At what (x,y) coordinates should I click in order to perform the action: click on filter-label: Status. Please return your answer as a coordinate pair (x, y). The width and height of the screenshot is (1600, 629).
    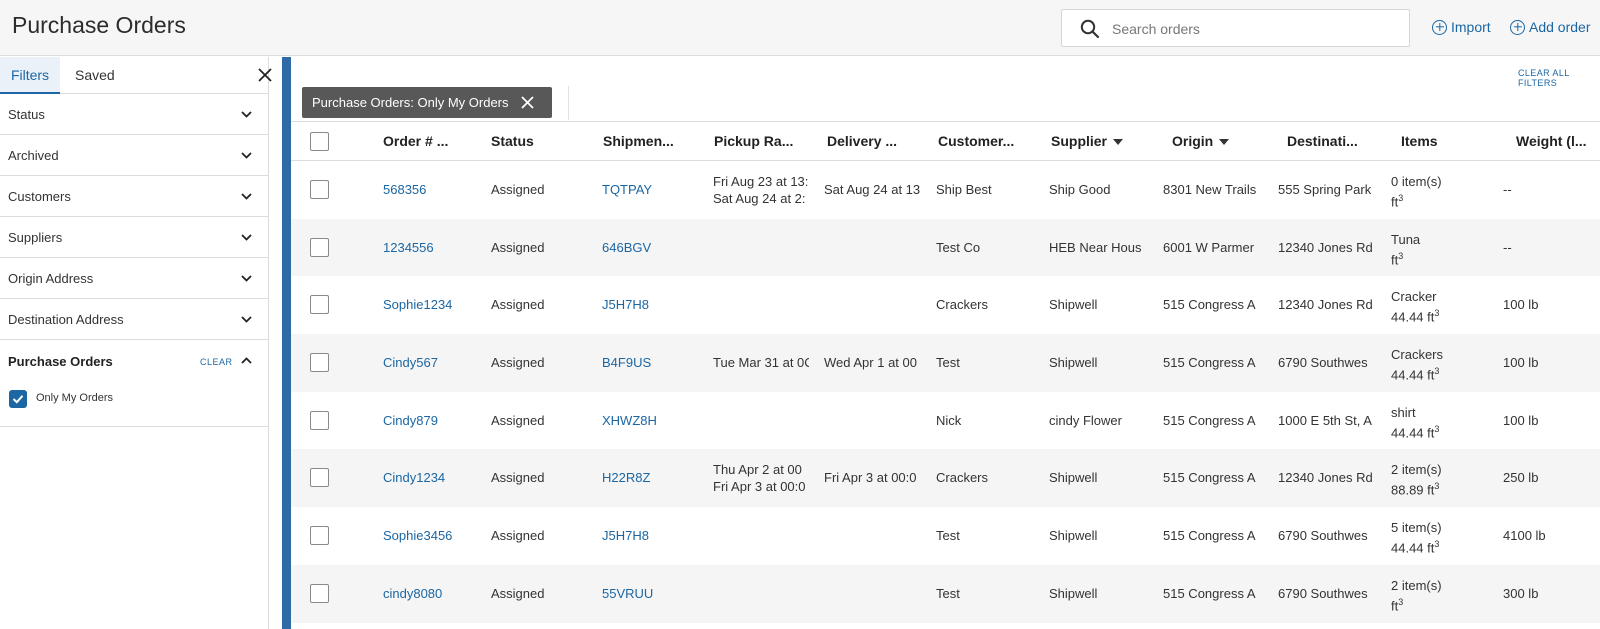
    Looking at the image, I should click on (26, 114).